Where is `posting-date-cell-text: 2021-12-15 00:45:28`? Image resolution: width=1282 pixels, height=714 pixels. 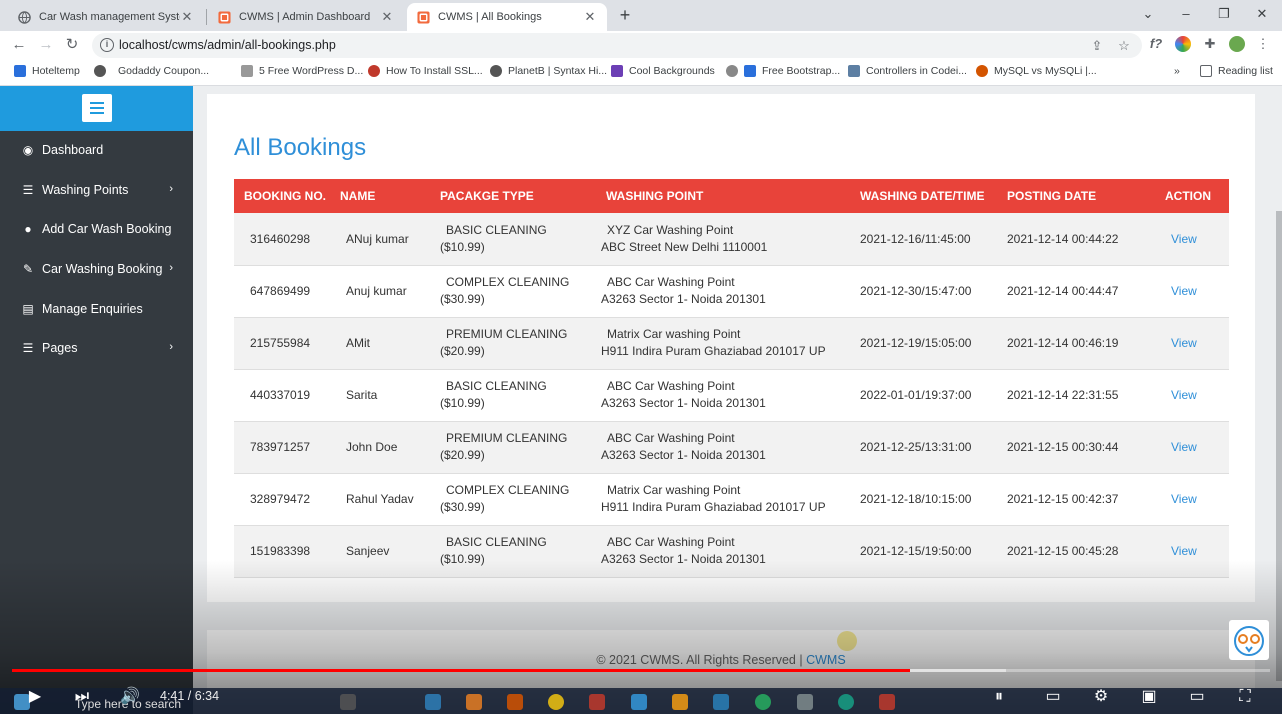
posting-date-cell-text: 2021-12-15 00:45:28 is located at coordinates (1063, 551).